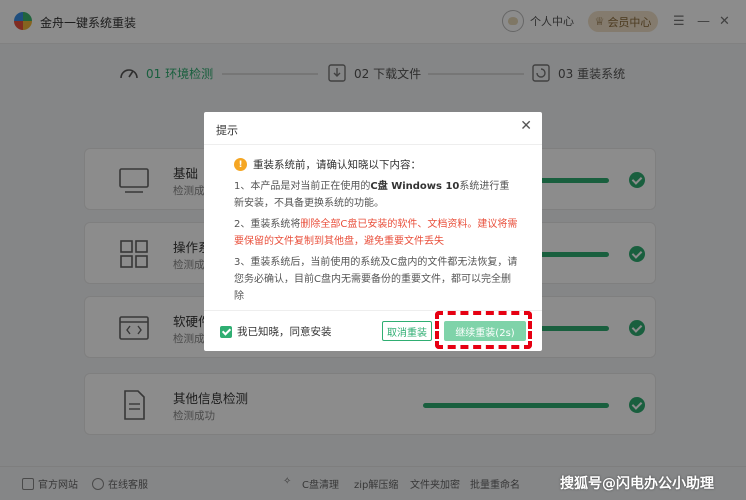 This screenshot has height=500, width=746. I want to click on dialog-heading: ! 重装系统前，请确认知晓以下内容：, so click(327, 164).